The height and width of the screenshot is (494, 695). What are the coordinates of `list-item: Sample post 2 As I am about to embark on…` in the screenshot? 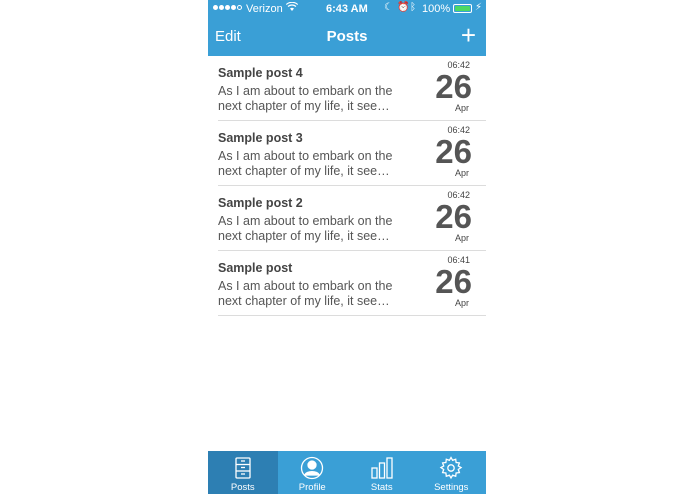 It's located at (352, 218).